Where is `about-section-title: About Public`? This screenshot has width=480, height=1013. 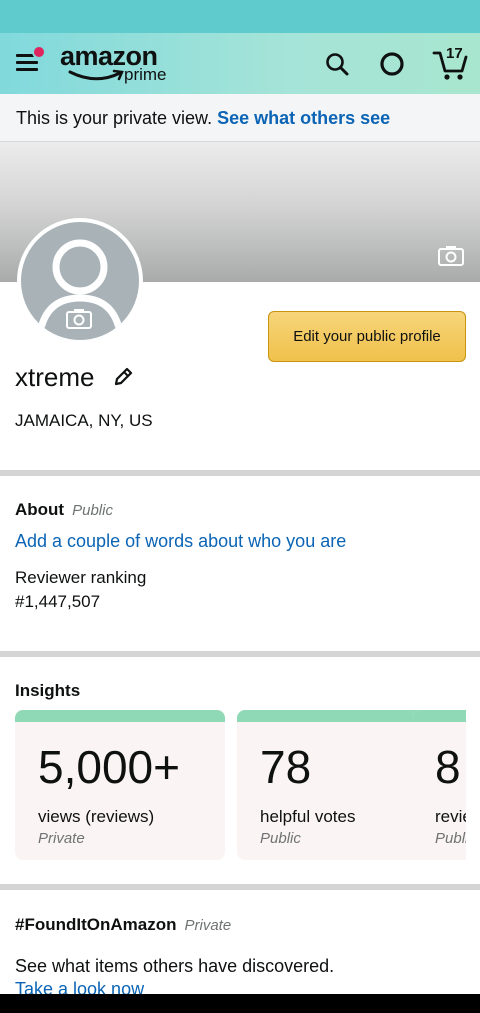 about-section-title: About Public is located at coordinates (64, 510).